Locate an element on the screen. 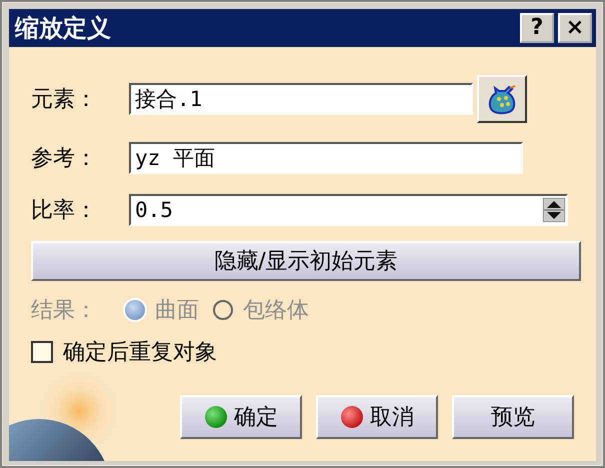 Image resolution: width=605 pixels, height=468 pixels. spinner-arrows-icon is located at coordinates (554, 210).